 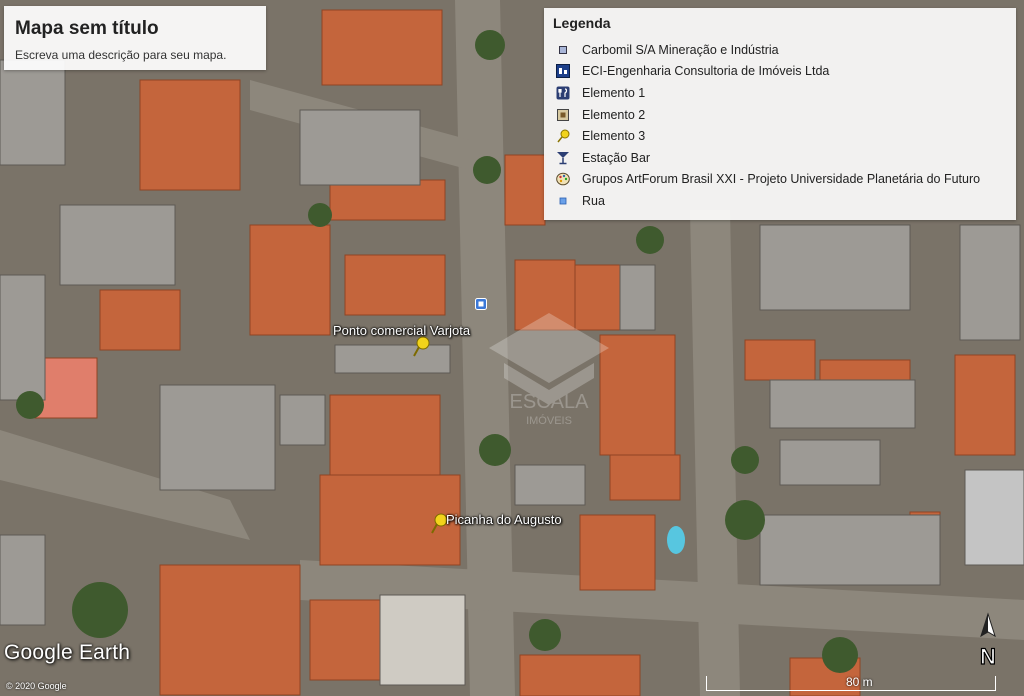 I want to click on palette-icon, so click(x=563, y=179).